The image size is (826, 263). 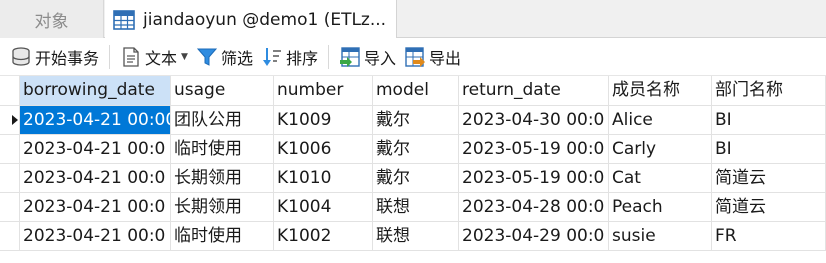 I want to click on text-view-label: 文本, so click(x=161, y=58).